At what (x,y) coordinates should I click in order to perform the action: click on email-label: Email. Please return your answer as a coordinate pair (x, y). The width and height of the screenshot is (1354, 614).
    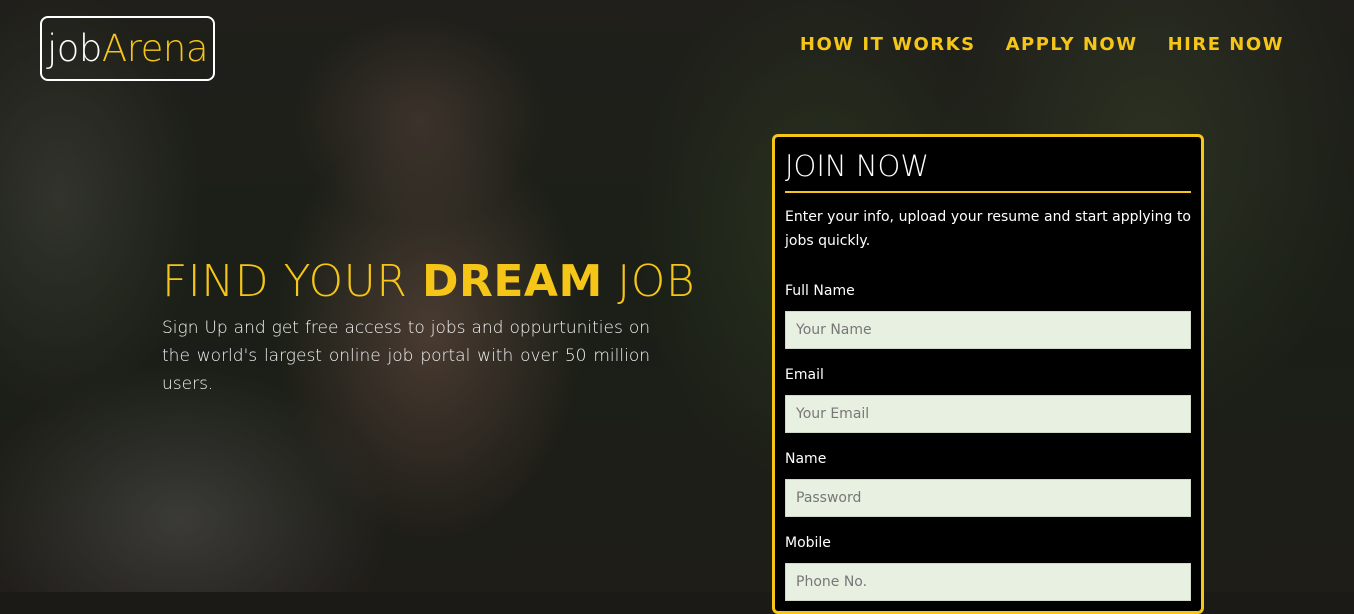
    Looking at the image, I should click on (804, 375).